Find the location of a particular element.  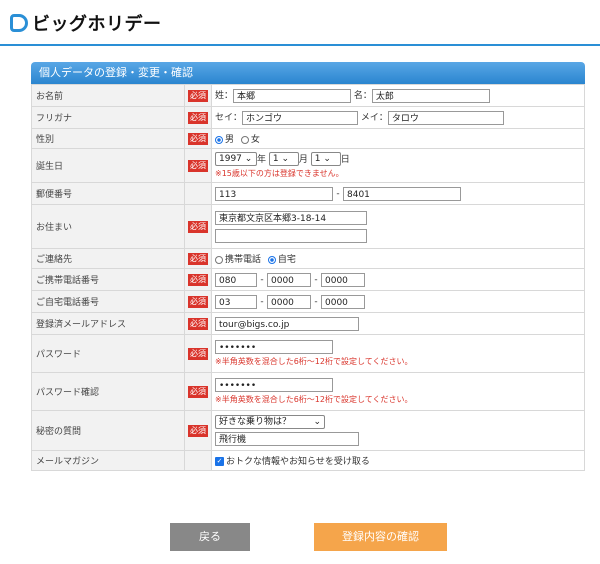

row-address: お住まい 必須 東京都文京区本郷3-18-14 is located at coordinates (308, 226).